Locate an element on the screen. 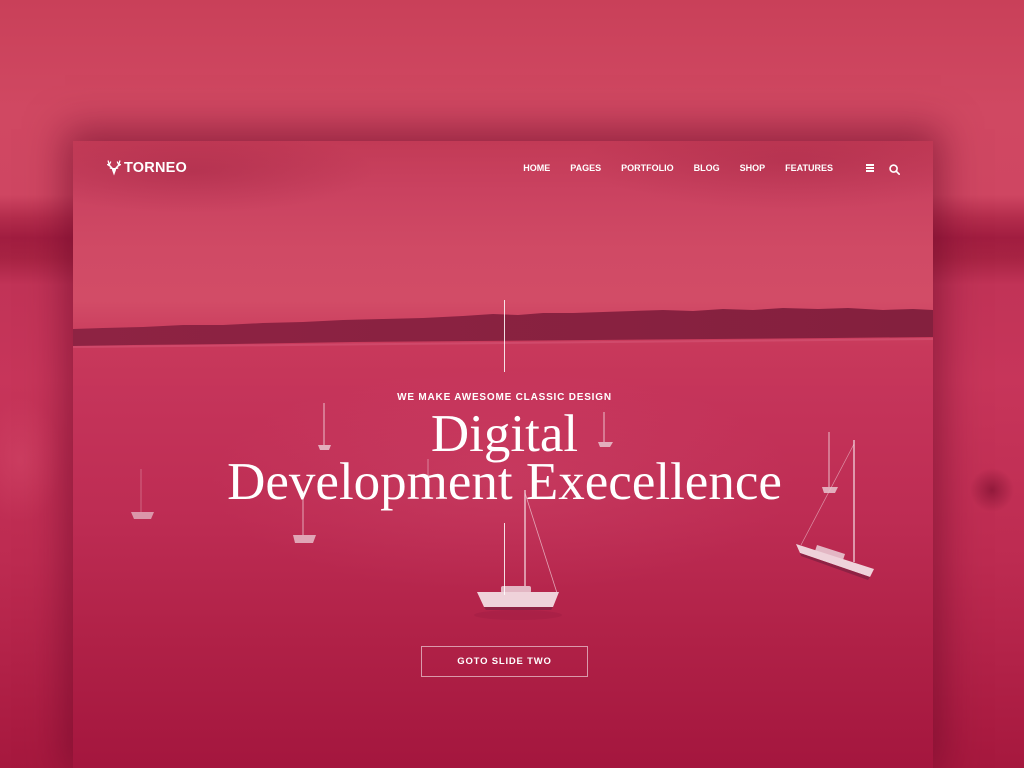 Image resolution: width=1024 pixels, height=768 pixels. hero-tagline: WE MAKE AWESOME CLASSIC DESIGN is located at coordinates (504, 397).